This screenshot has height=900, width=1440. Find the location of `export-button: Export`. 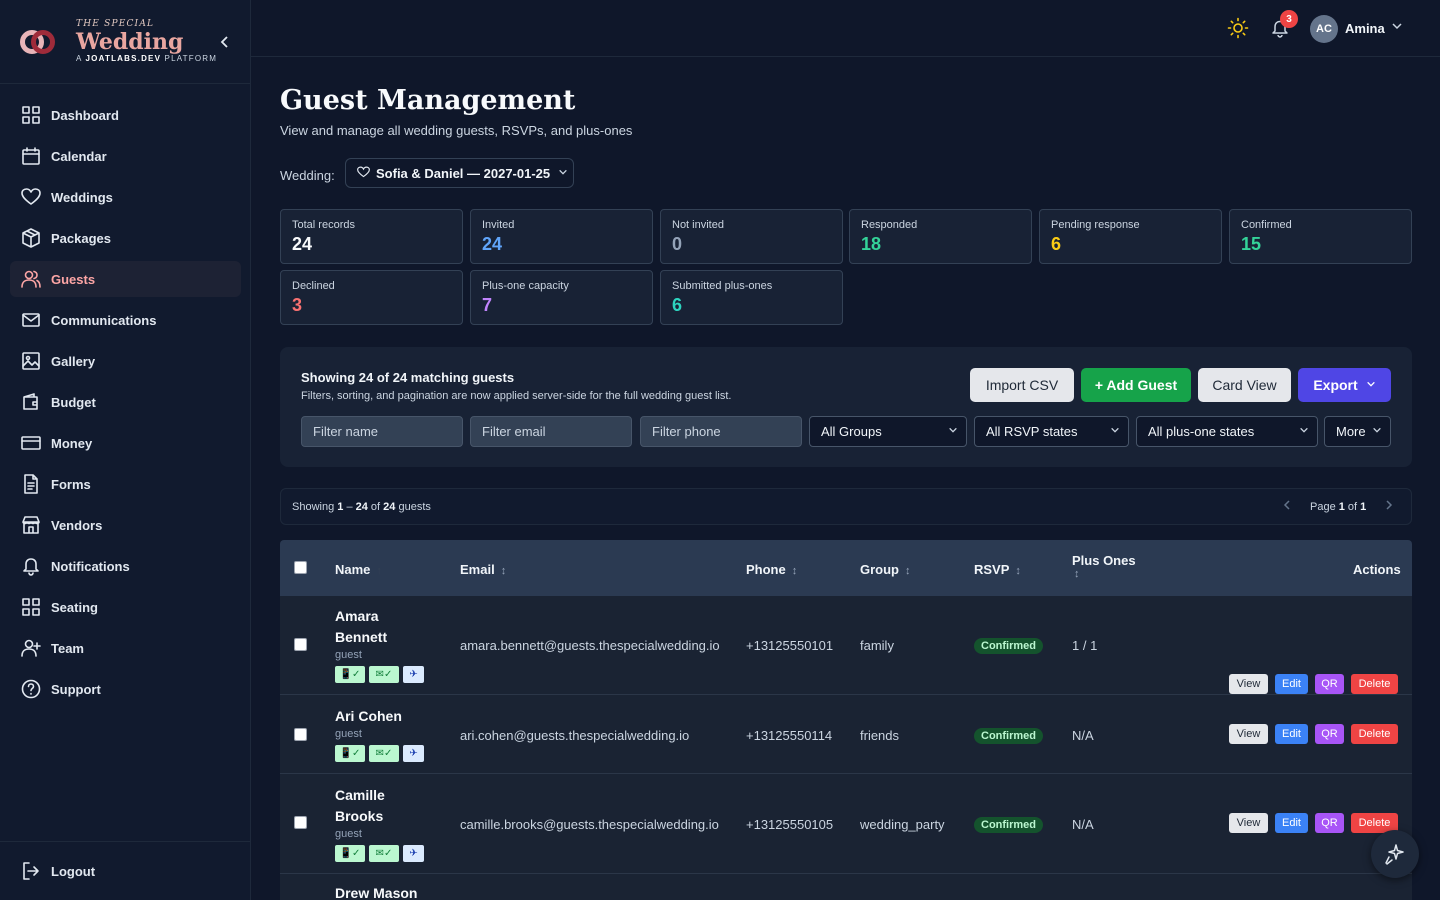

export-button: Export is located at coordinates (1344, 385).